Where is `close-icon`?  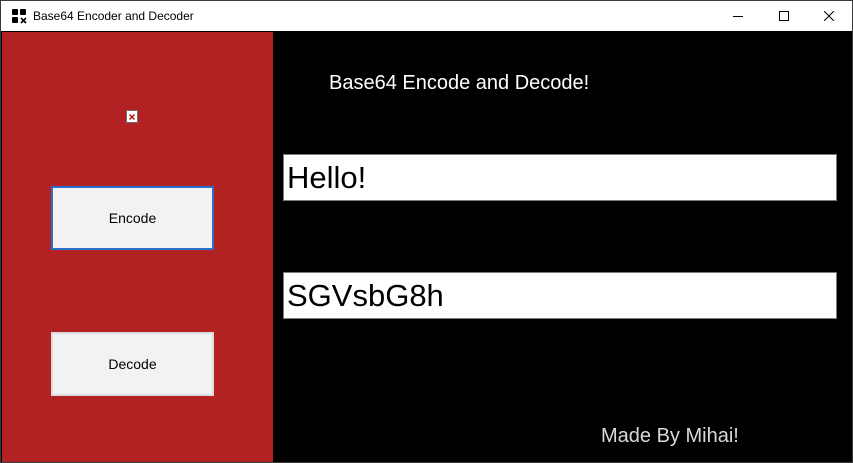
close-icon is located at coordinates (829, 16).